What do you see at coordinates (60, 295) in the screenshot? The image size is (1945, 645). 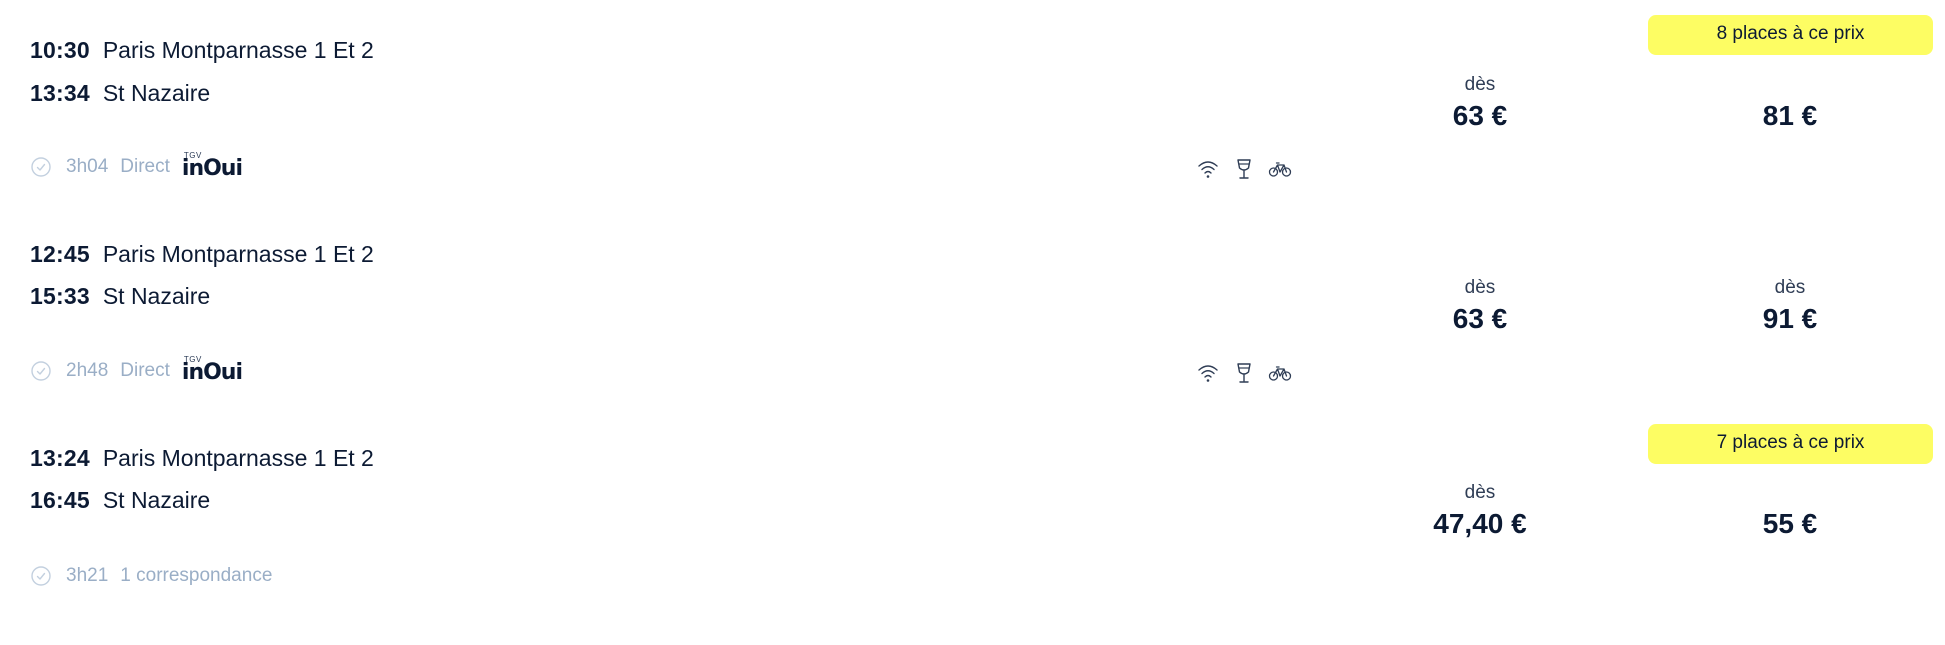 I see `arrival-time: 15:33` at bounding box center [60, 295].